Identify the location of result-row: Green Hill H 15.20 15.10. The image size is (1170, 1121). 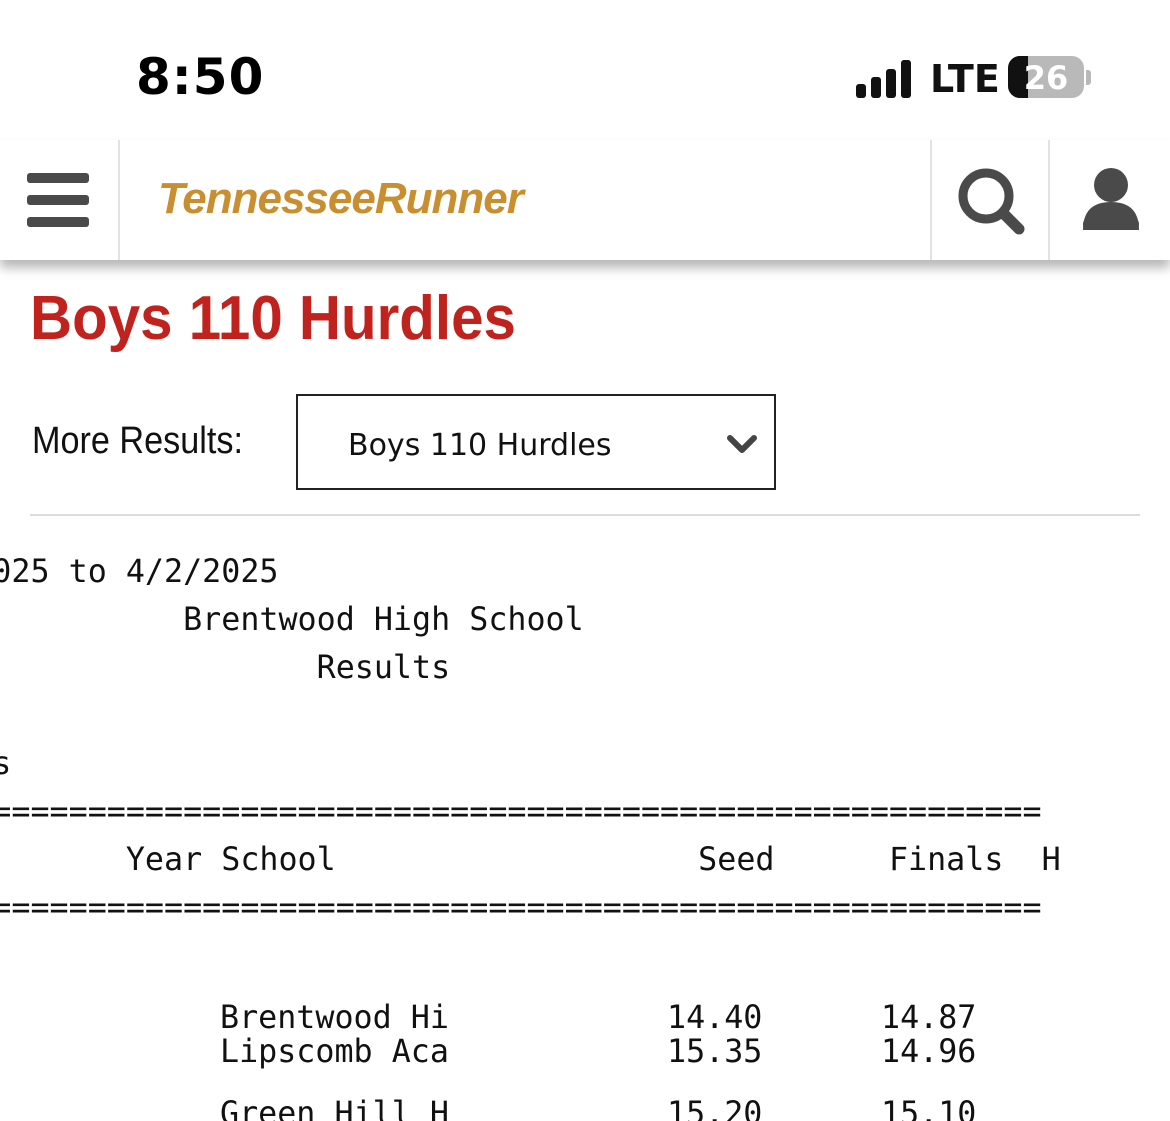
(530, 1098).